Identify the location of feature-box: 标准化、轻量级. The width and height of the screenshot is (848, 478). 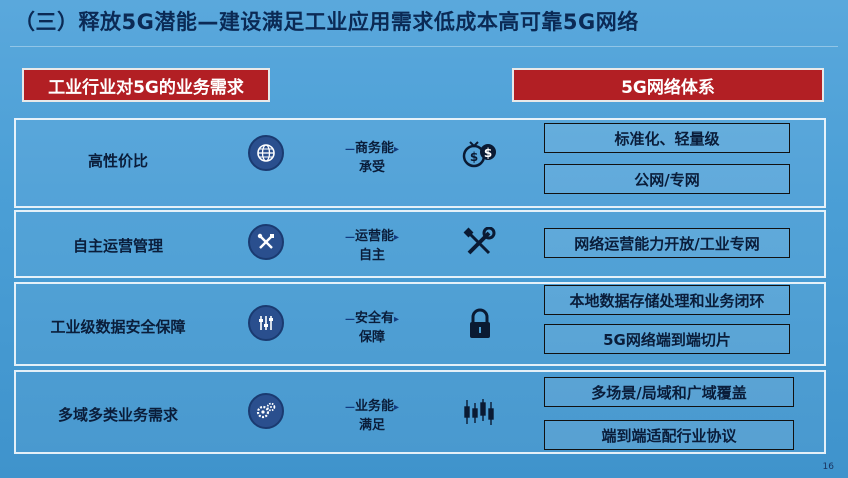
(667, 138).